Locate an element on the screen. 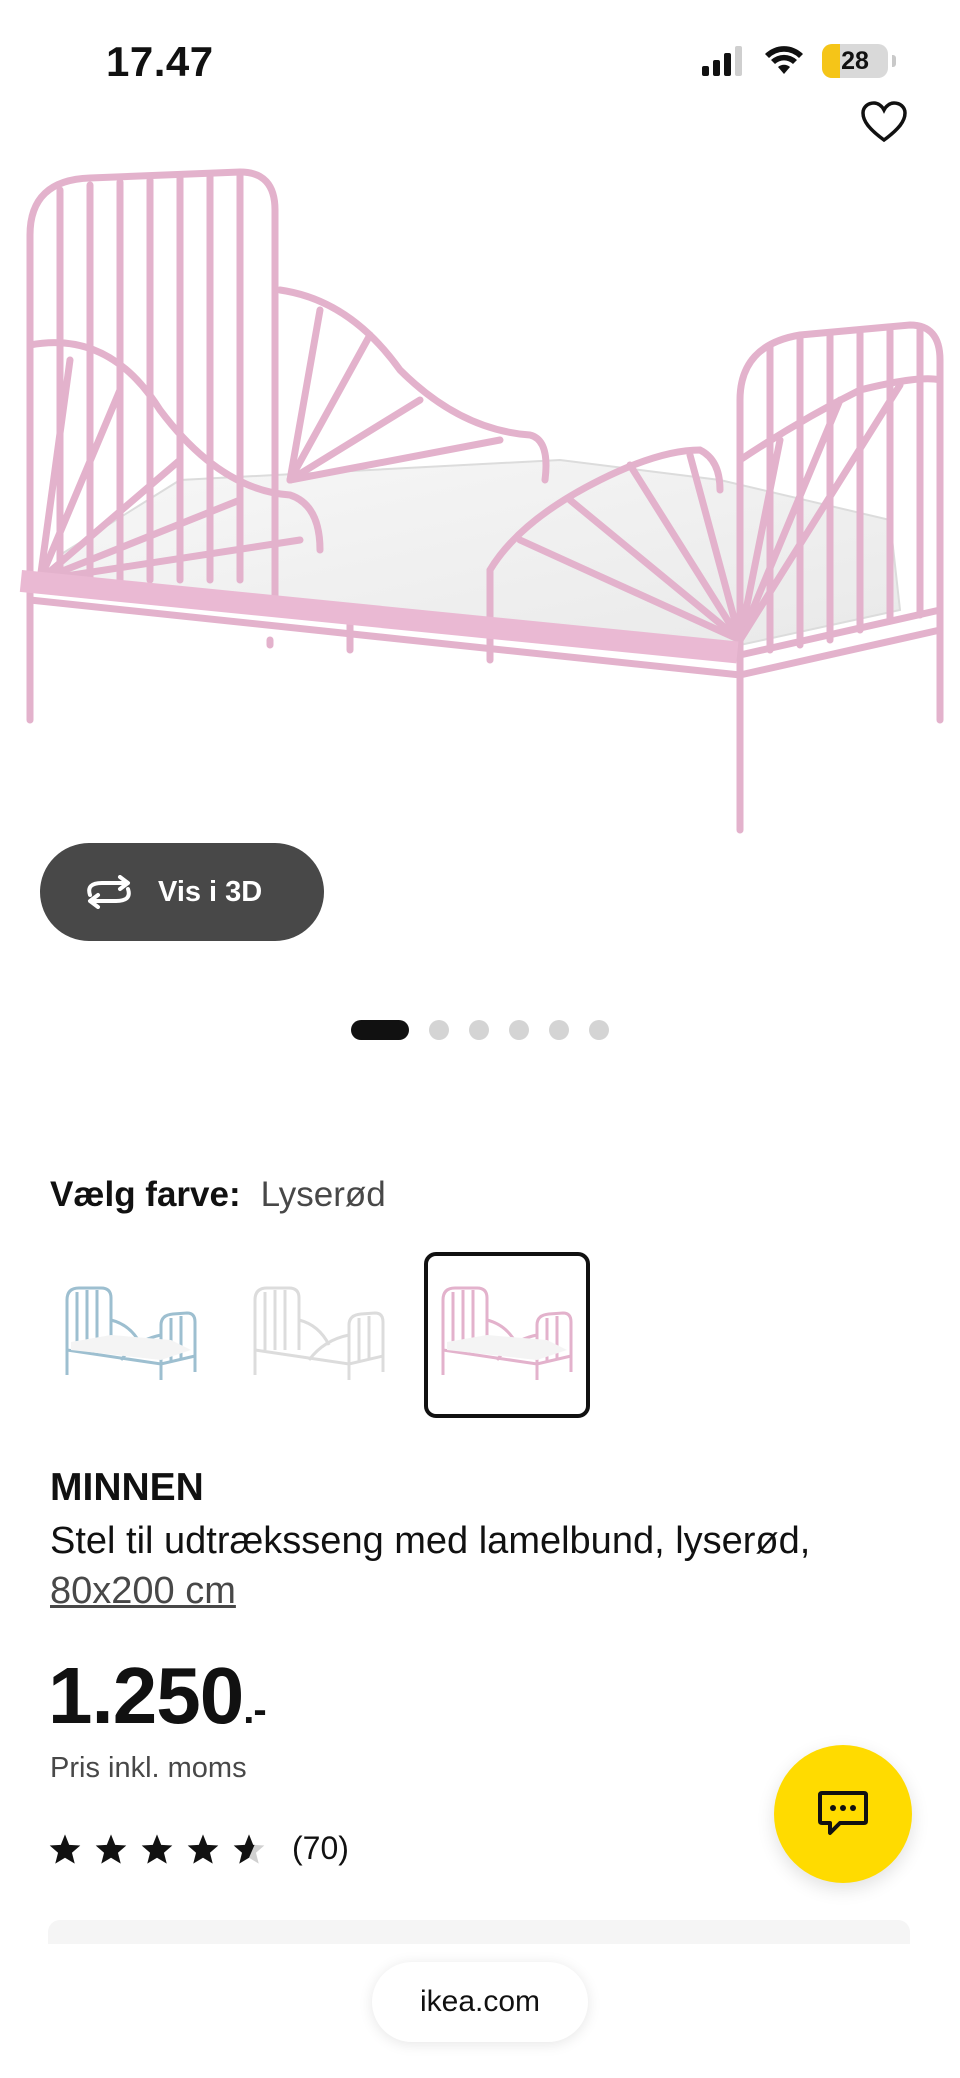 The image size is (960, 2078). favorite-button is located at coordinates (884, 122).